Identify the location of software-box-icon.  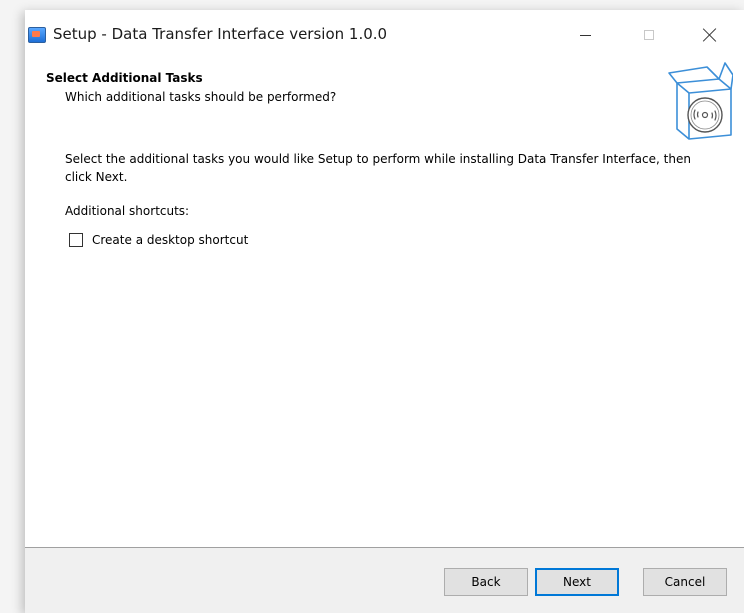
(700, 101).